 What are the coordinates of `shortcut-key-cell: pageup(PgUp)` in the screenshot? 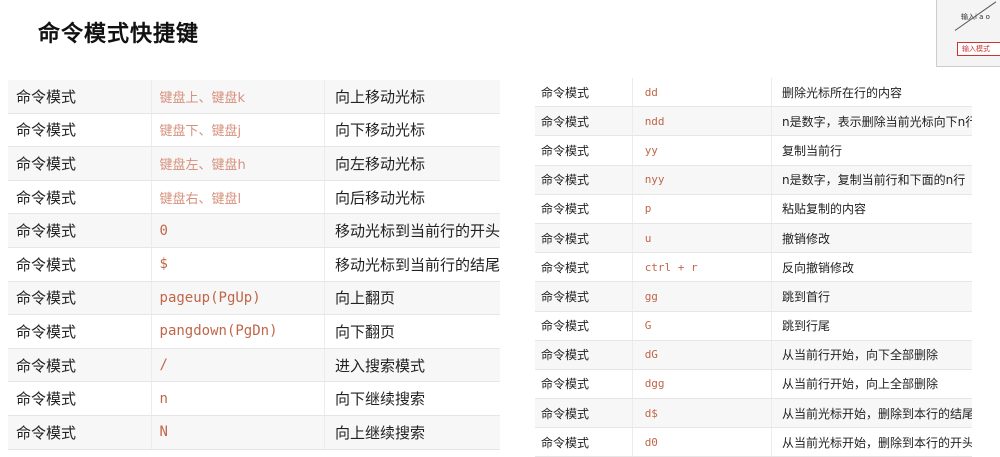 It's located at (237, 298).